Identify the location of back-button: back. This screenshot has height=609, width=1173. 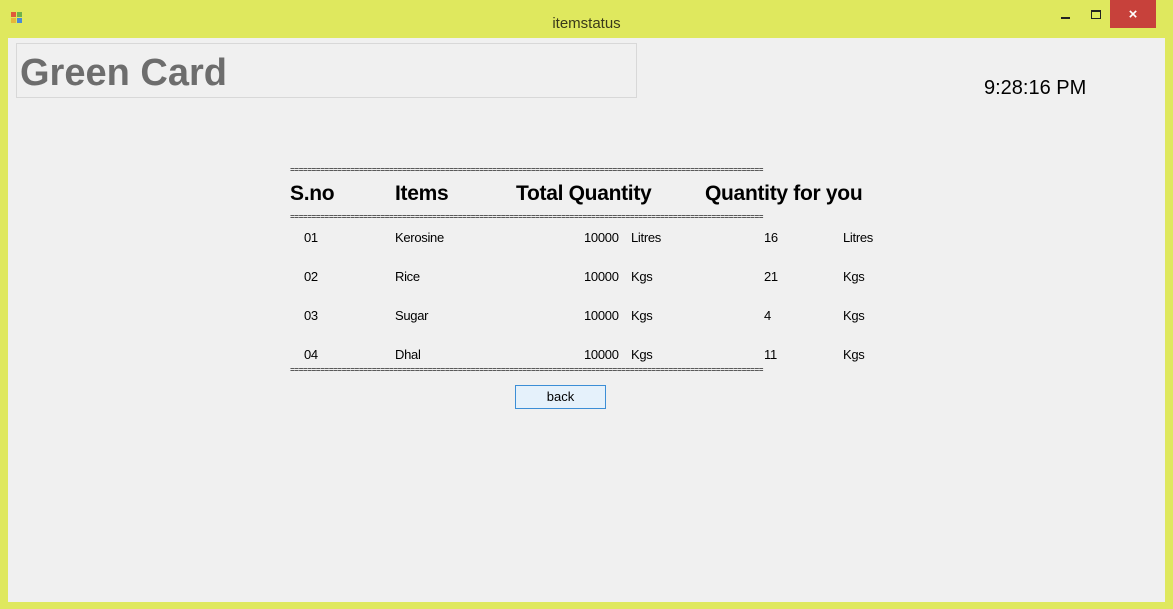
(560, 397).